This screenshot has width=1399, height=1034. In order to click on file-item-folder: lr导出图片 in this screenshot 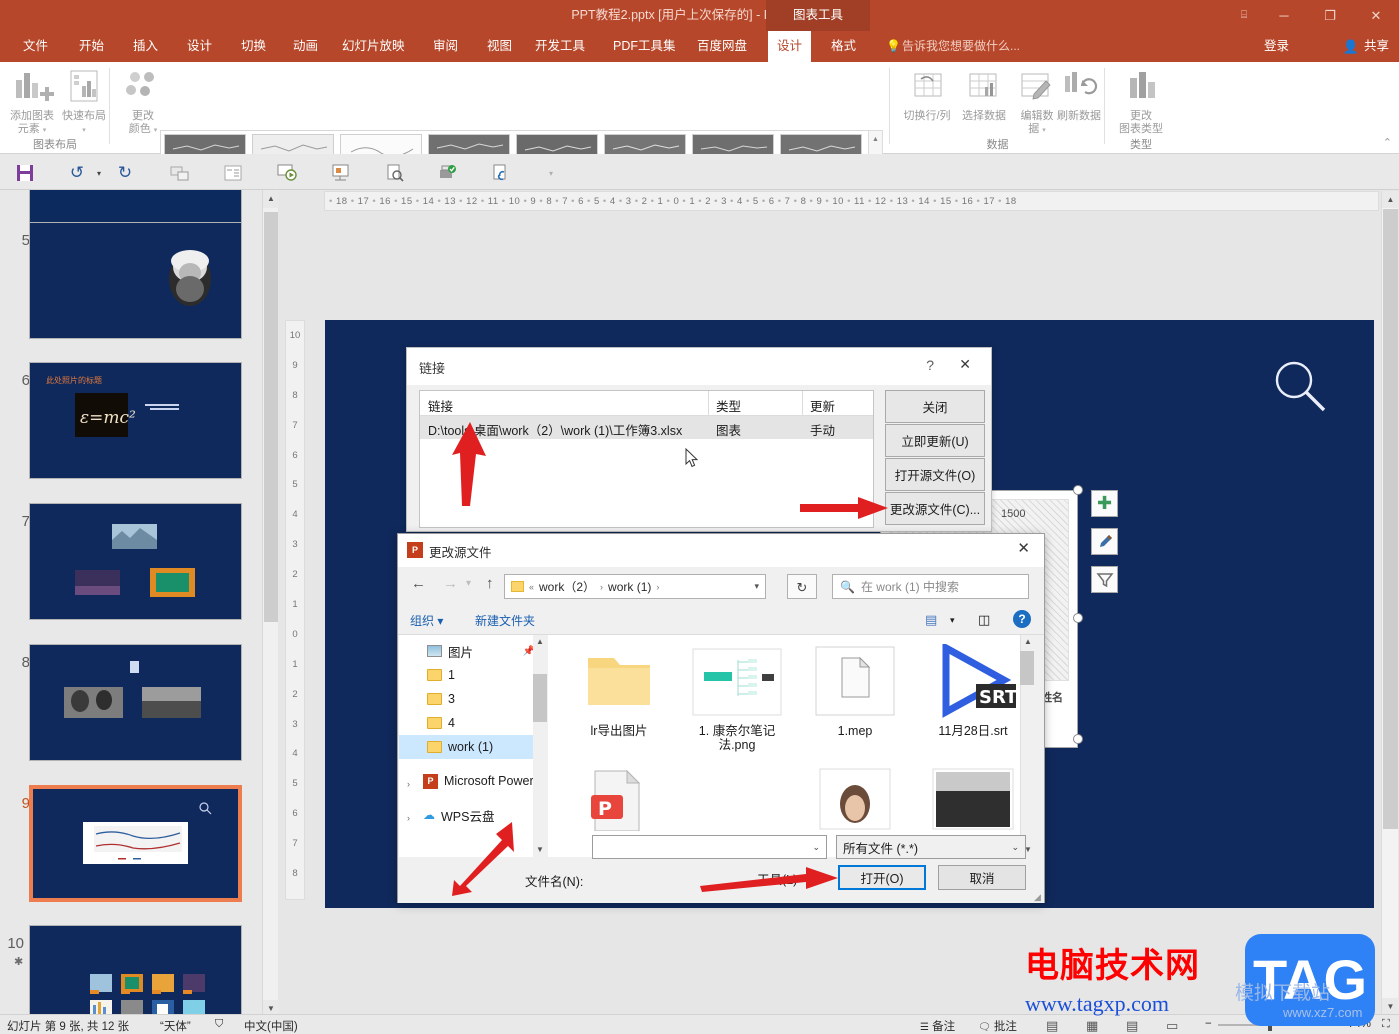, I will do `click(619, 689)`.